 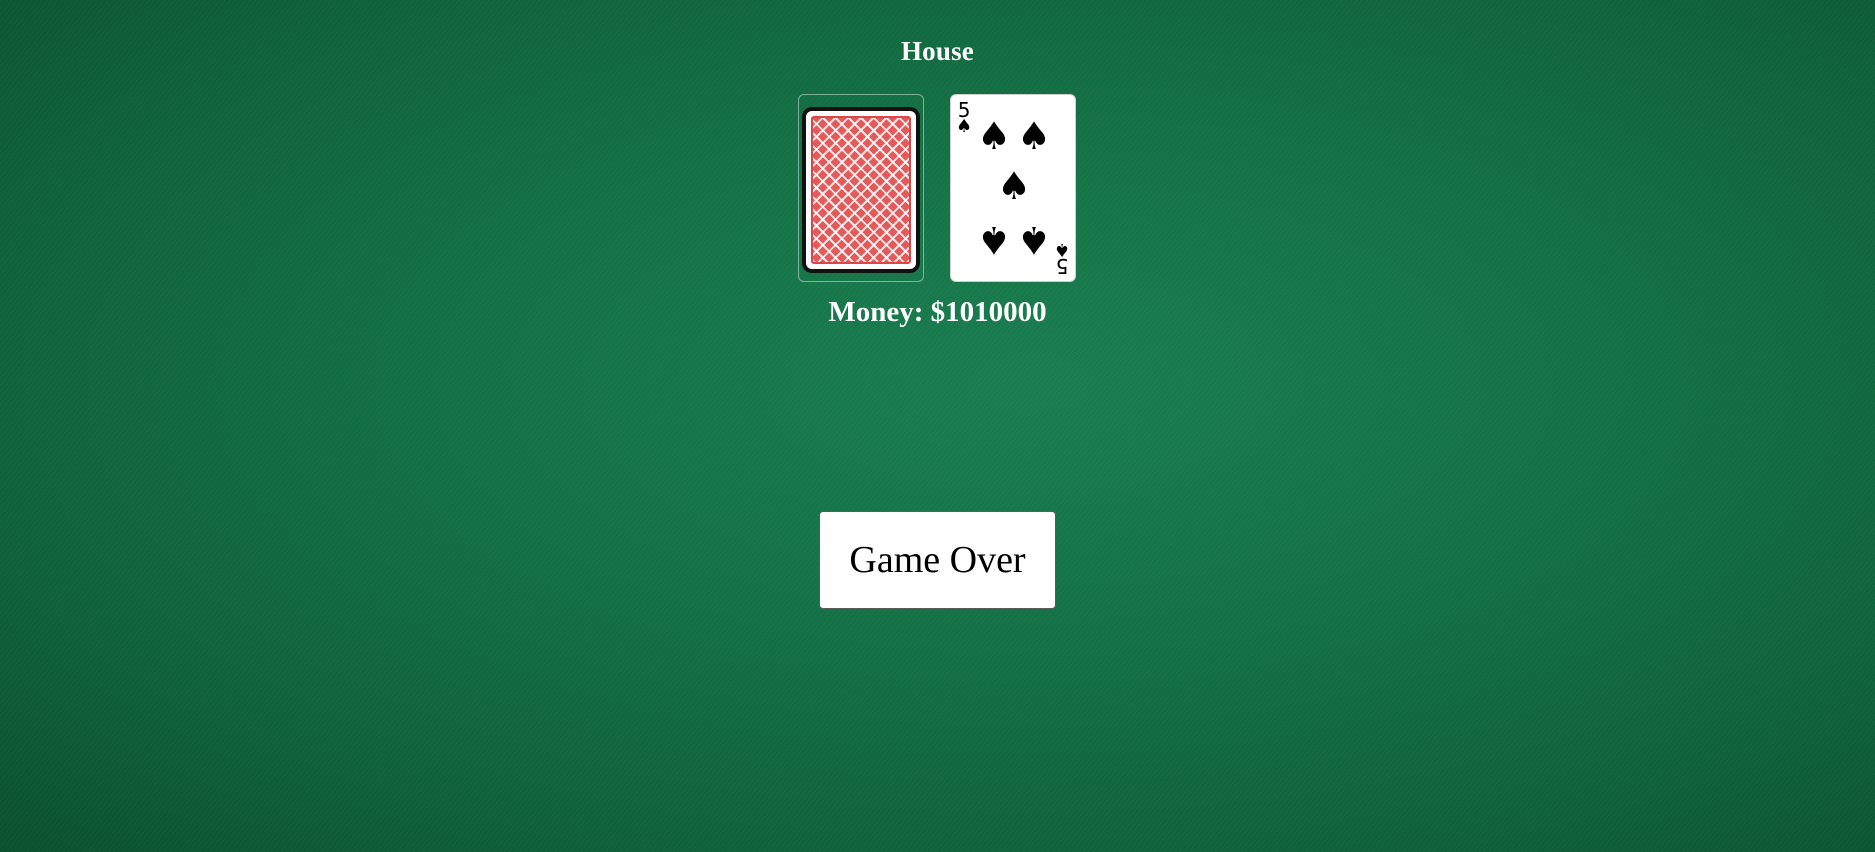 I want to click on game-over-button: Game Over, so click(x=937, y=560).